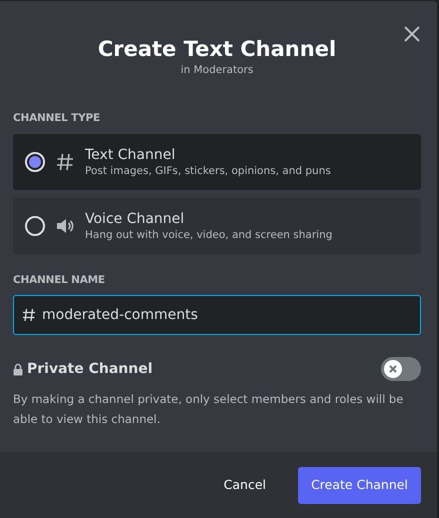  What do you see at coordinates (59, 280) in the screenshot?
I see `section-label: CHANNEL NAME` at bounding box center [59, 280].